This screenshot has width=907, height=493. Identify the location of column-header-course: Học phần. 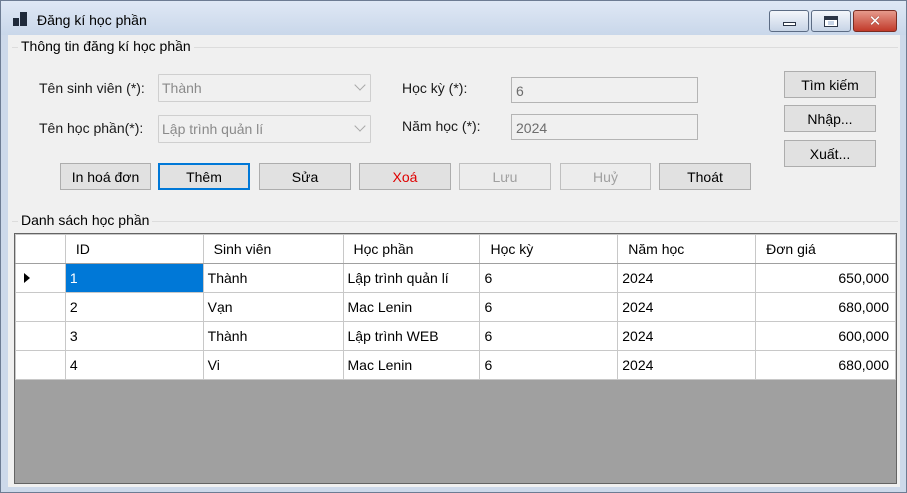
(411, 249).